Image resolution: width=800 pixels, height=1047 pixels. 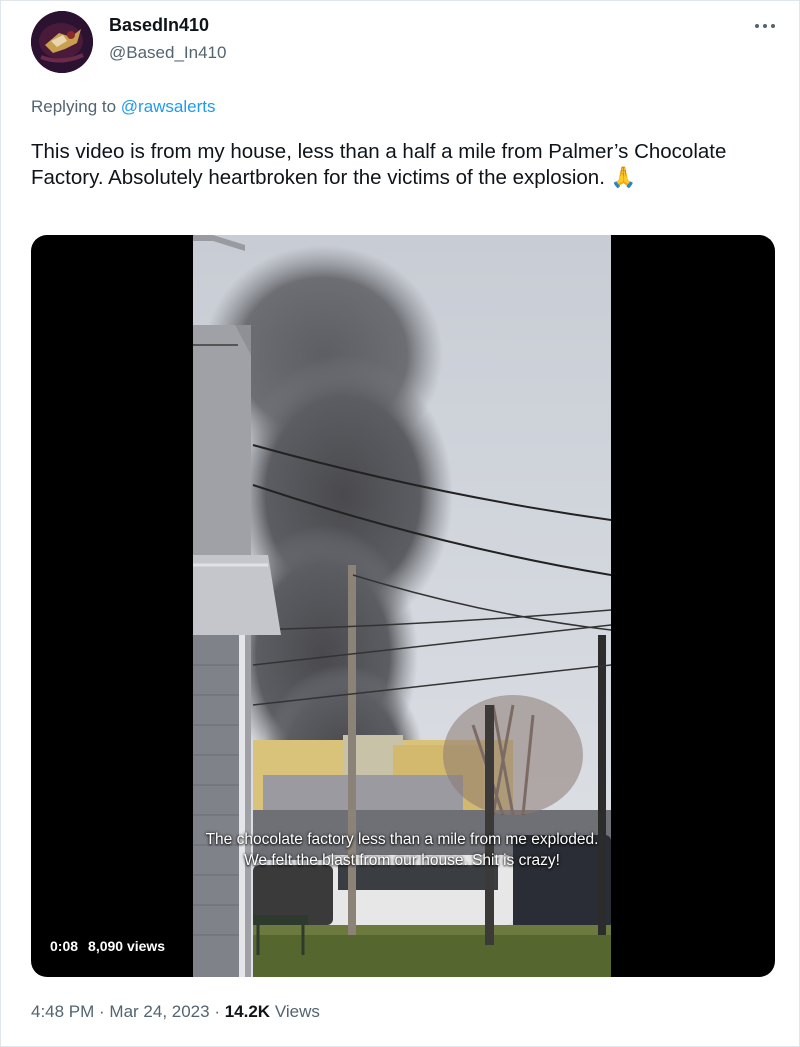 I want to click on replying-to-label: Replying to, so click(x=76, y=106).